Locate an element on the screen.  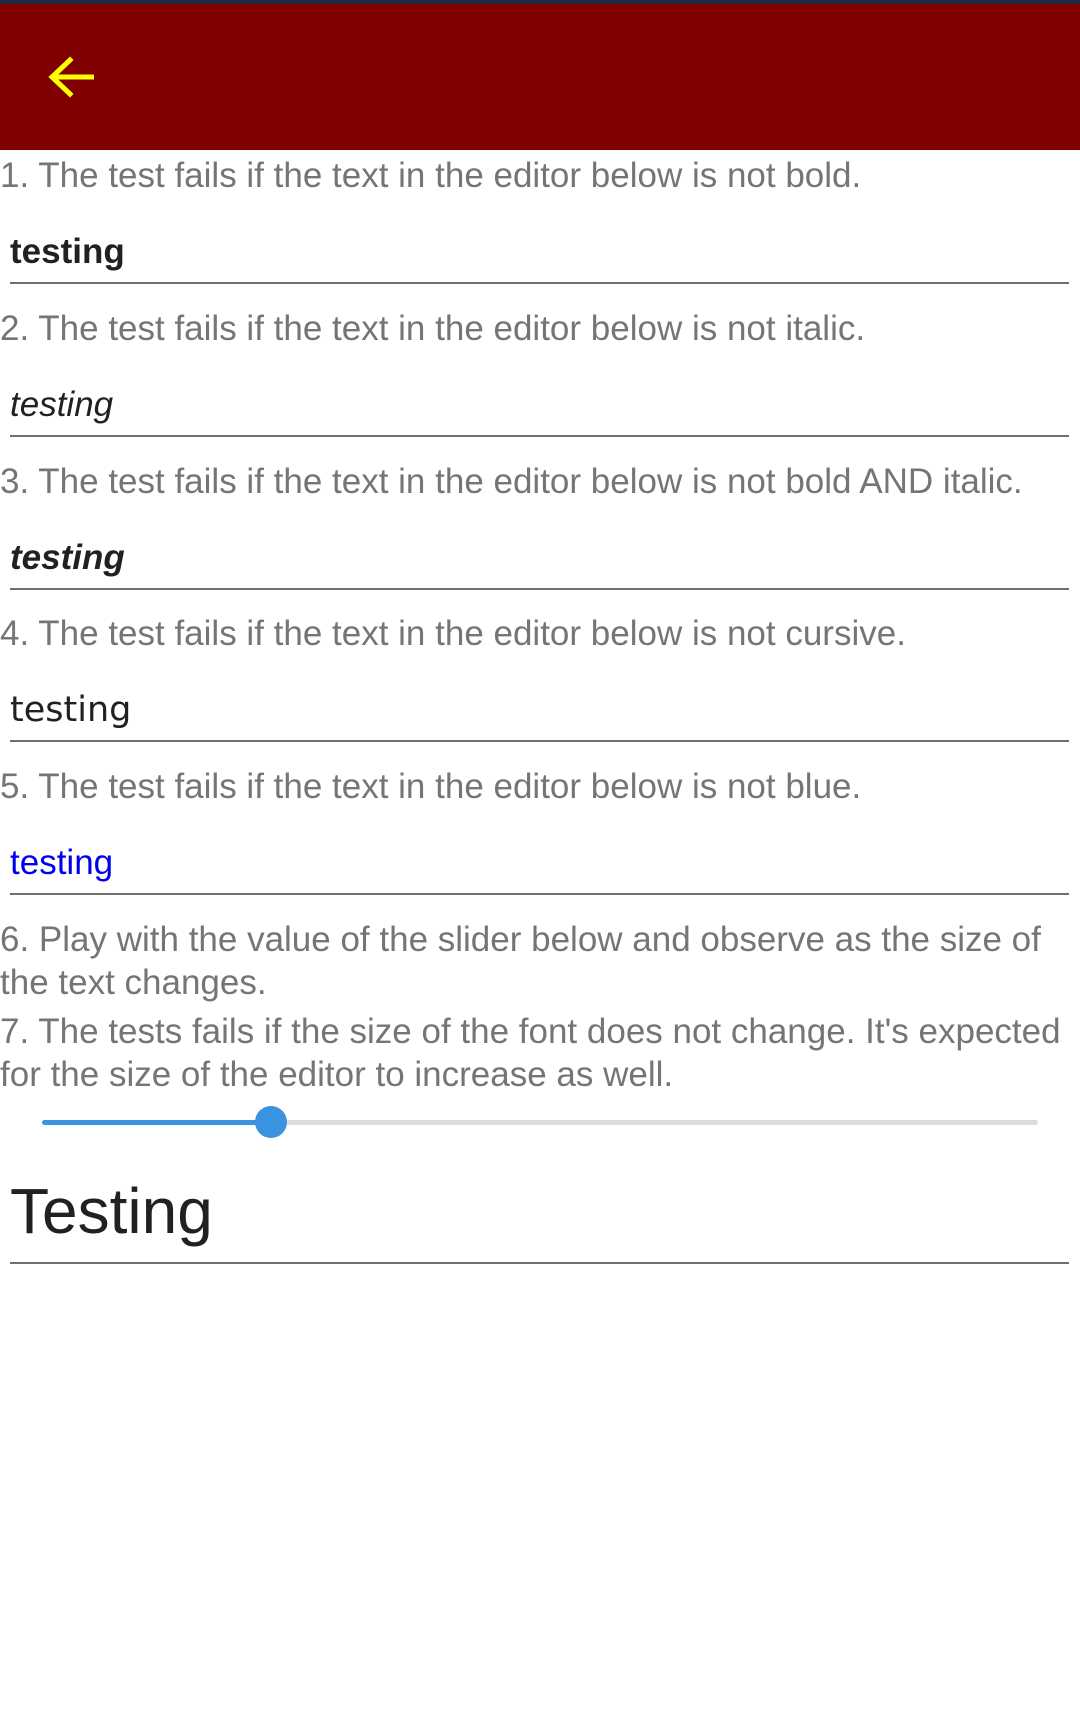
back-button is located at coordinates (71, 77).